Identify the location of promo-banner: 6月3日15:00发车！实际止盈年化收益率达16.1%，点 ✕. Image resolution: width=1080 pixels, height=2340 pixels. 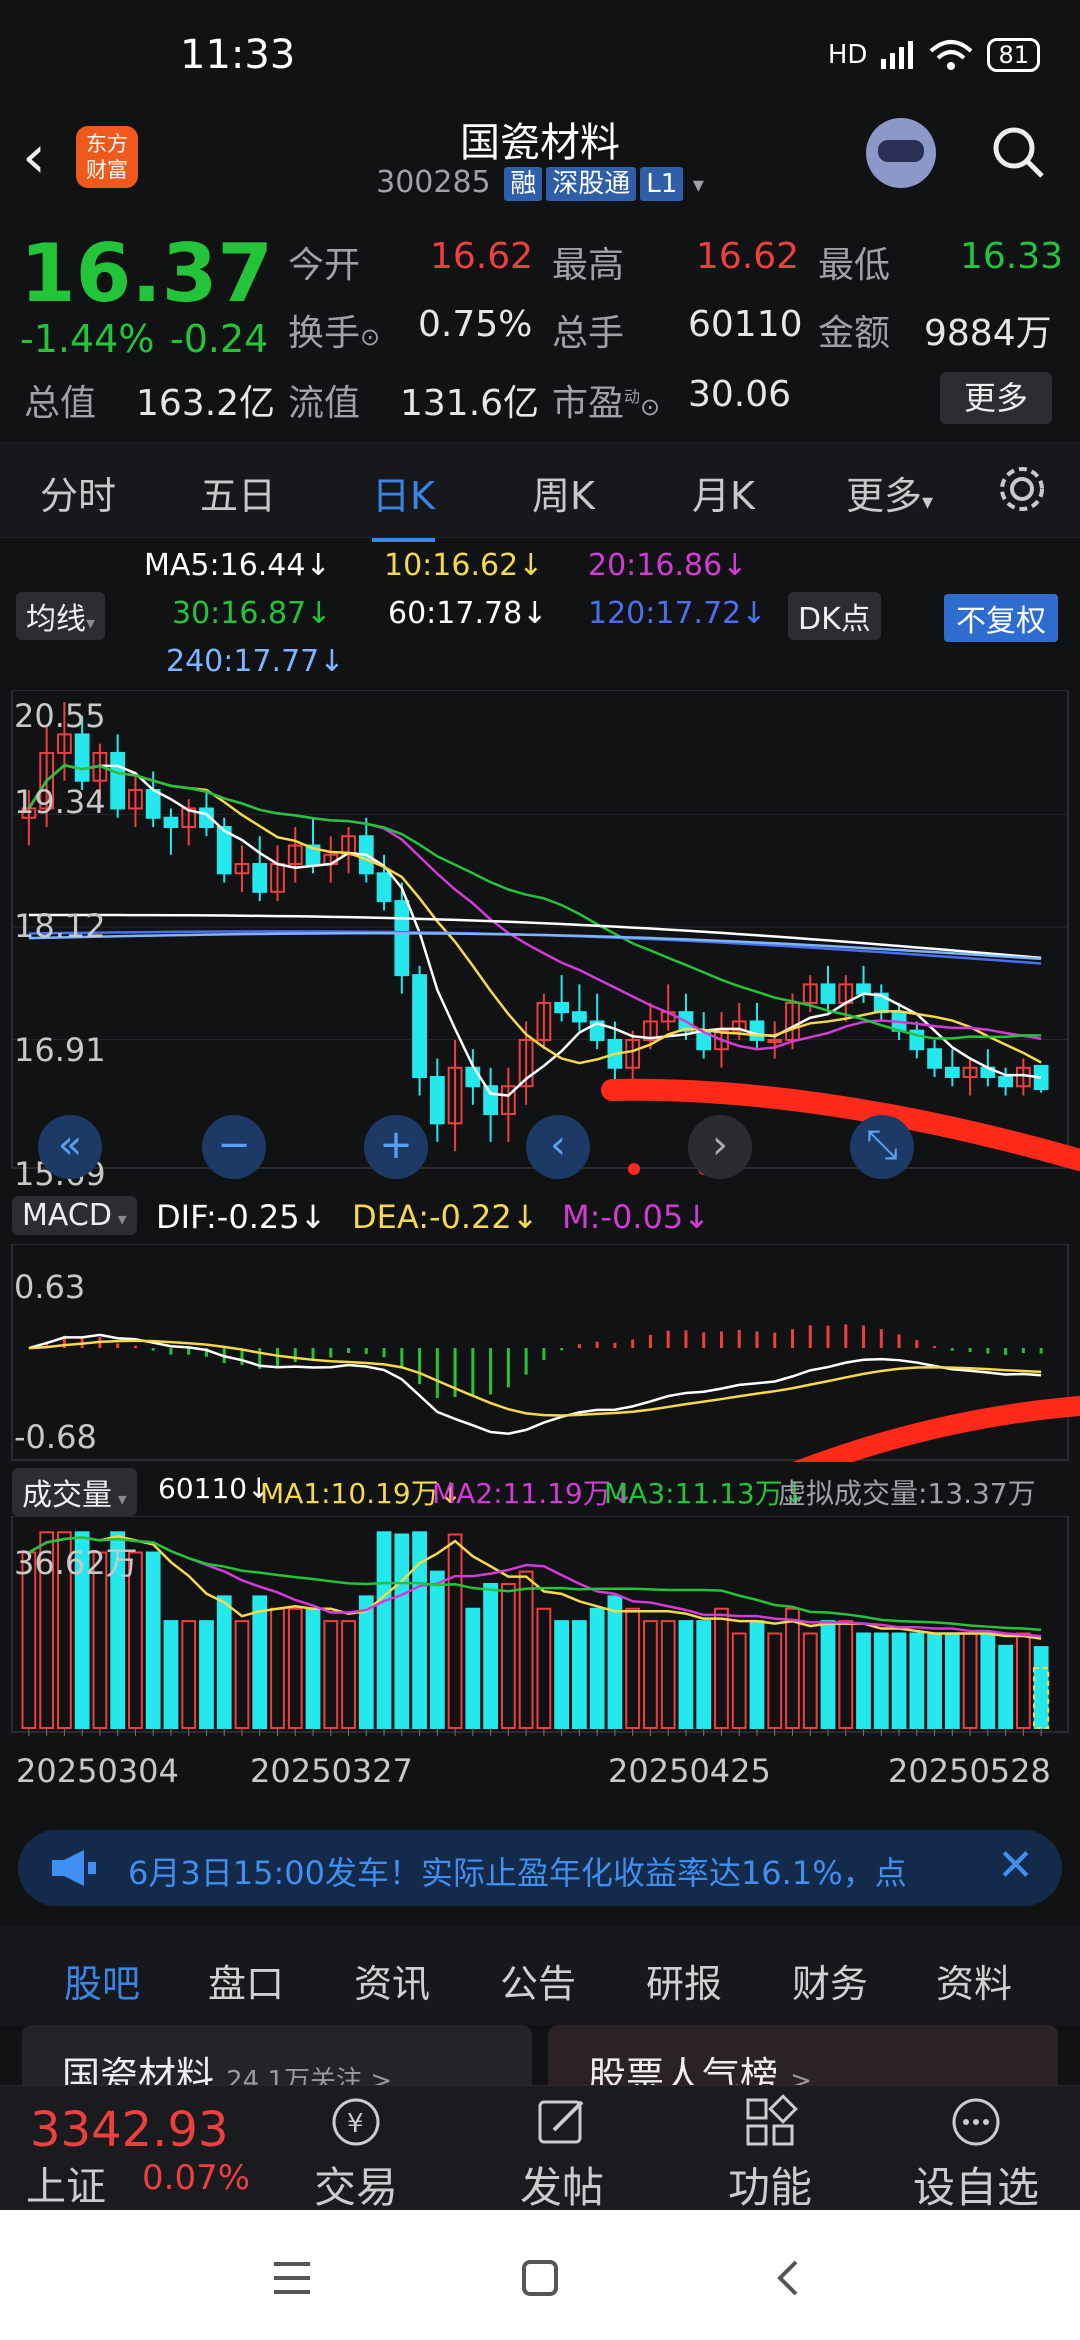
(540, 1868).